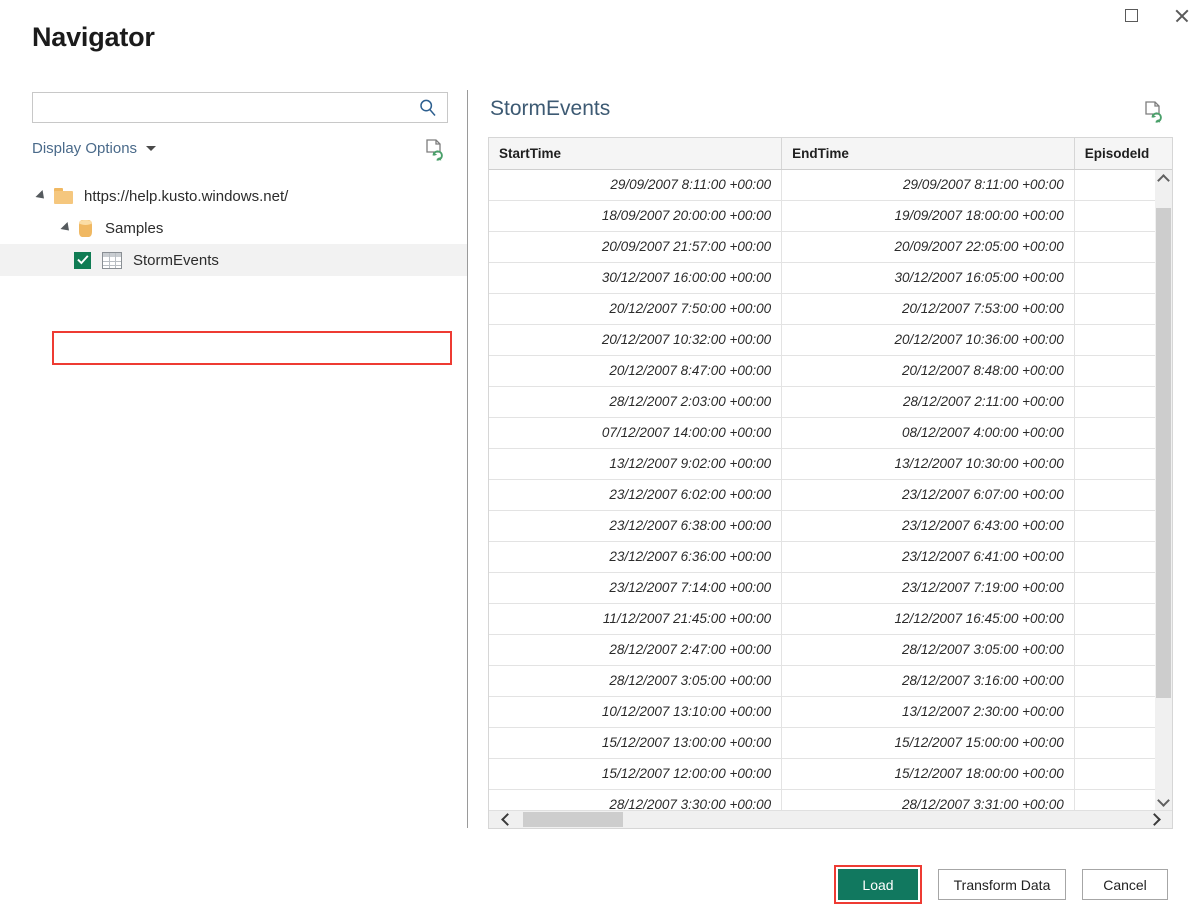  What do you see at coordinates (82, 260) in the screenshot?
I see `stormevents-checkbox` at bounding box center [82, 260].